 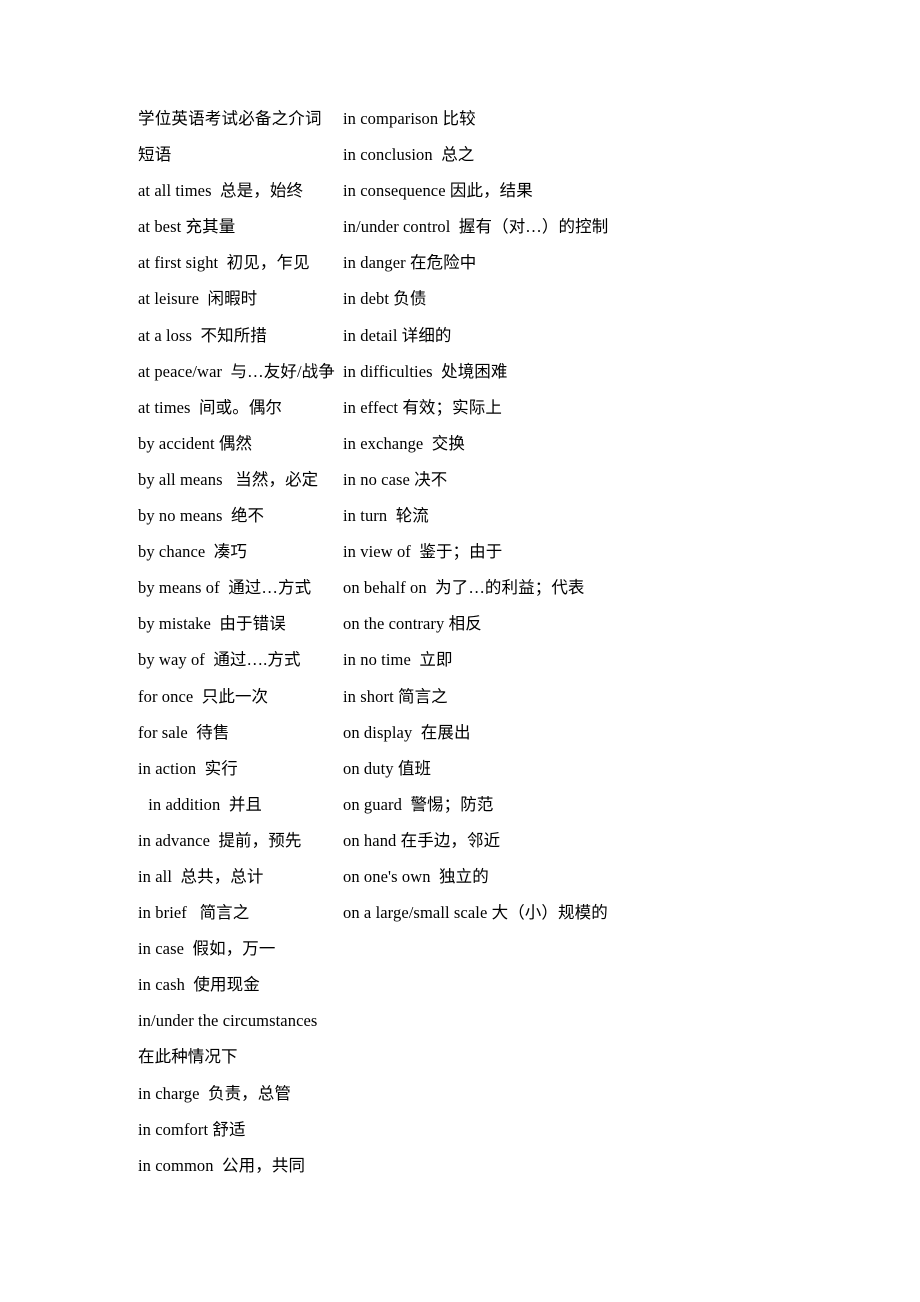 I want to click on phrase-entry: by all means 当然，必定, so click(x=228, y=479).